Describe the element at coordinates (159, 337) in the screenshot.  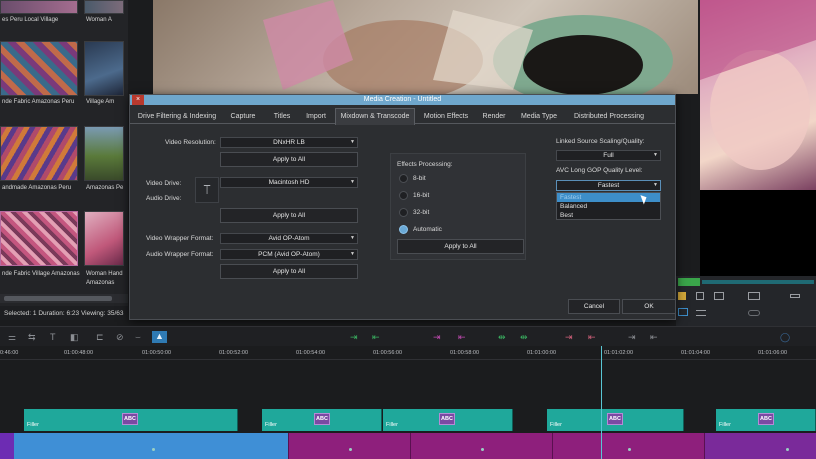
I see `snap-icon: ▲` at that location.